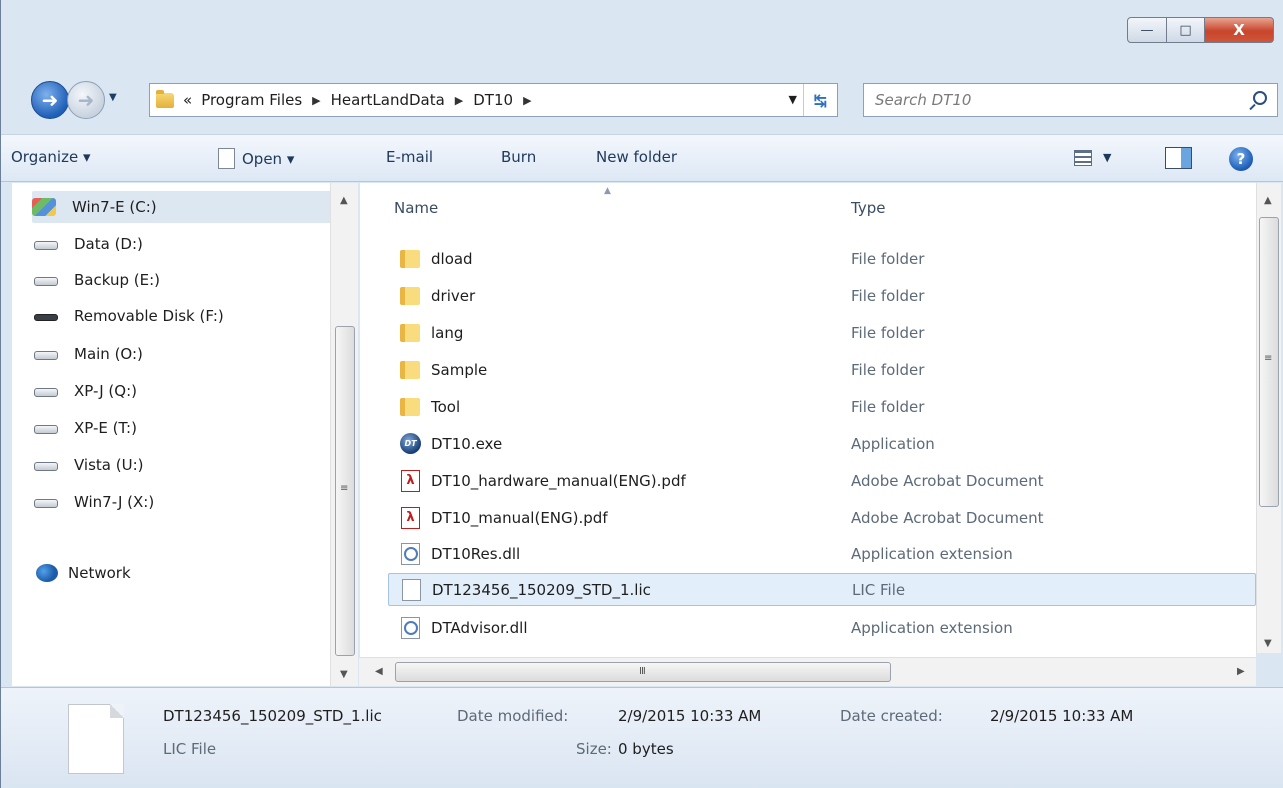  I want to click on new-folder-button: New folder, so click(636, 157).